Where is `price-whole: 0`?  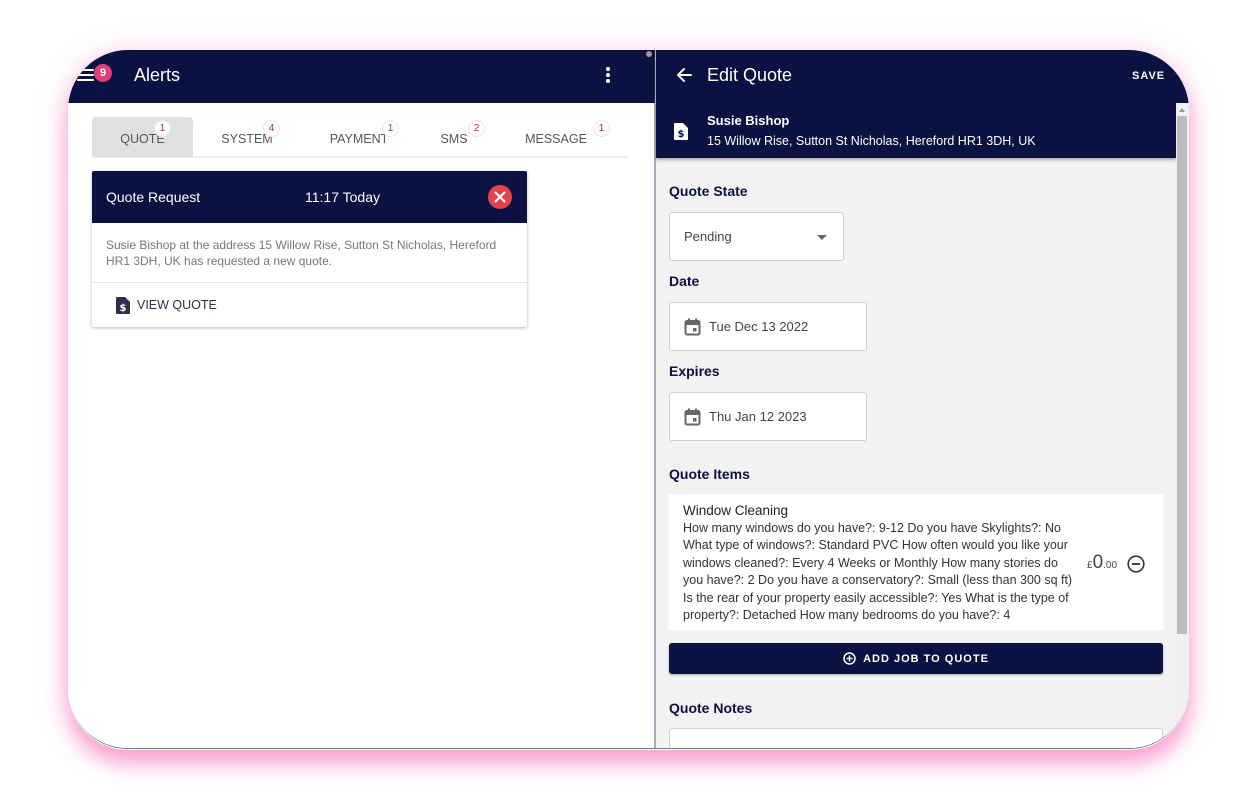
price-whole: 0 is located at coordinates (1098, 562).